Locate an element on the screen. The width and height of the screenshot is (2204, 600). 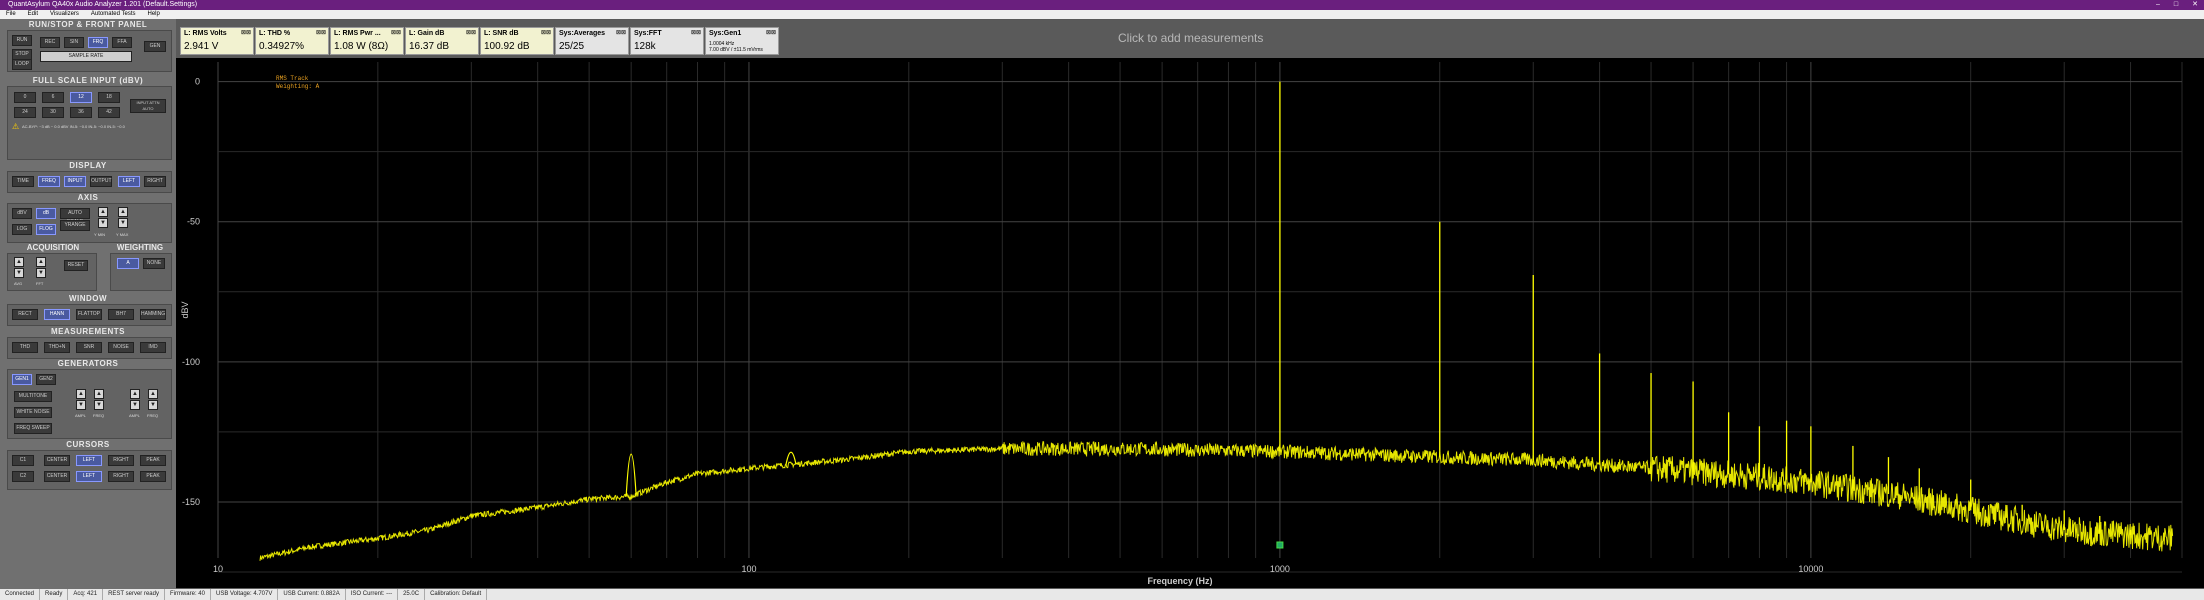
ymax-up-icon: ▲ is located at coordinates (123, 212).